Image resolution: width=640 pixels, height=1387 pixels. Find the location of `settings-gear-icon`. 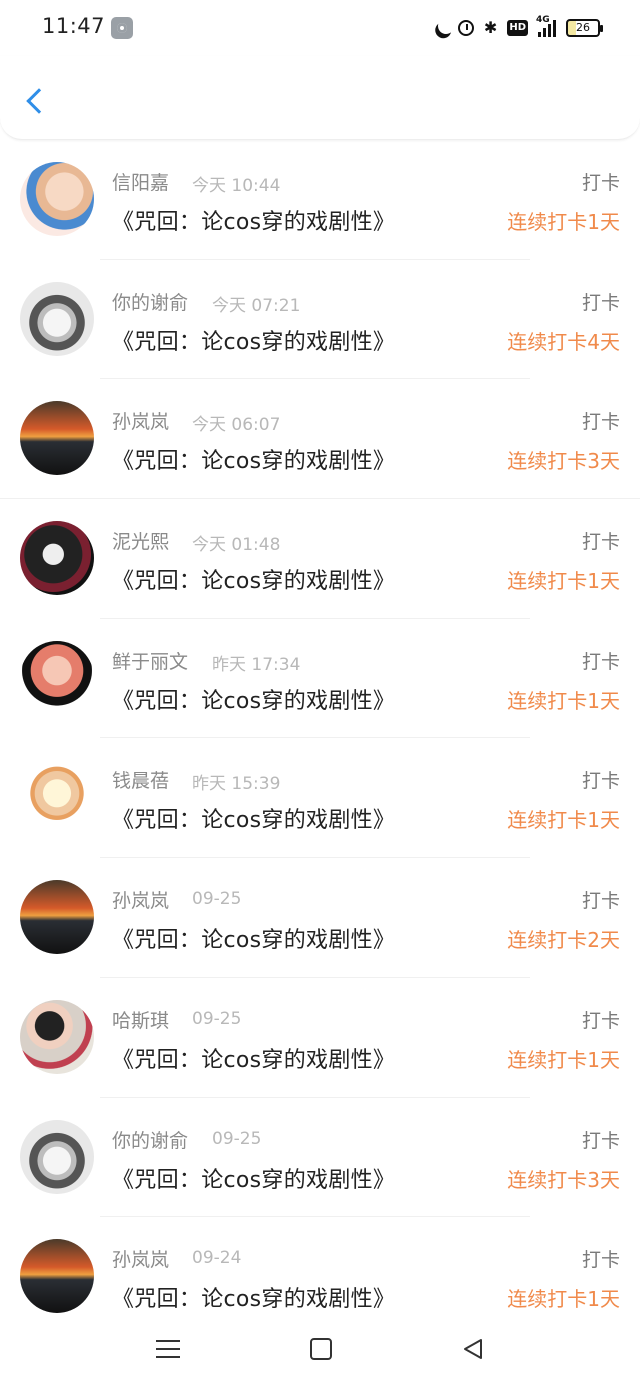

settings-gear-icon is located at coordinates (122, 28).